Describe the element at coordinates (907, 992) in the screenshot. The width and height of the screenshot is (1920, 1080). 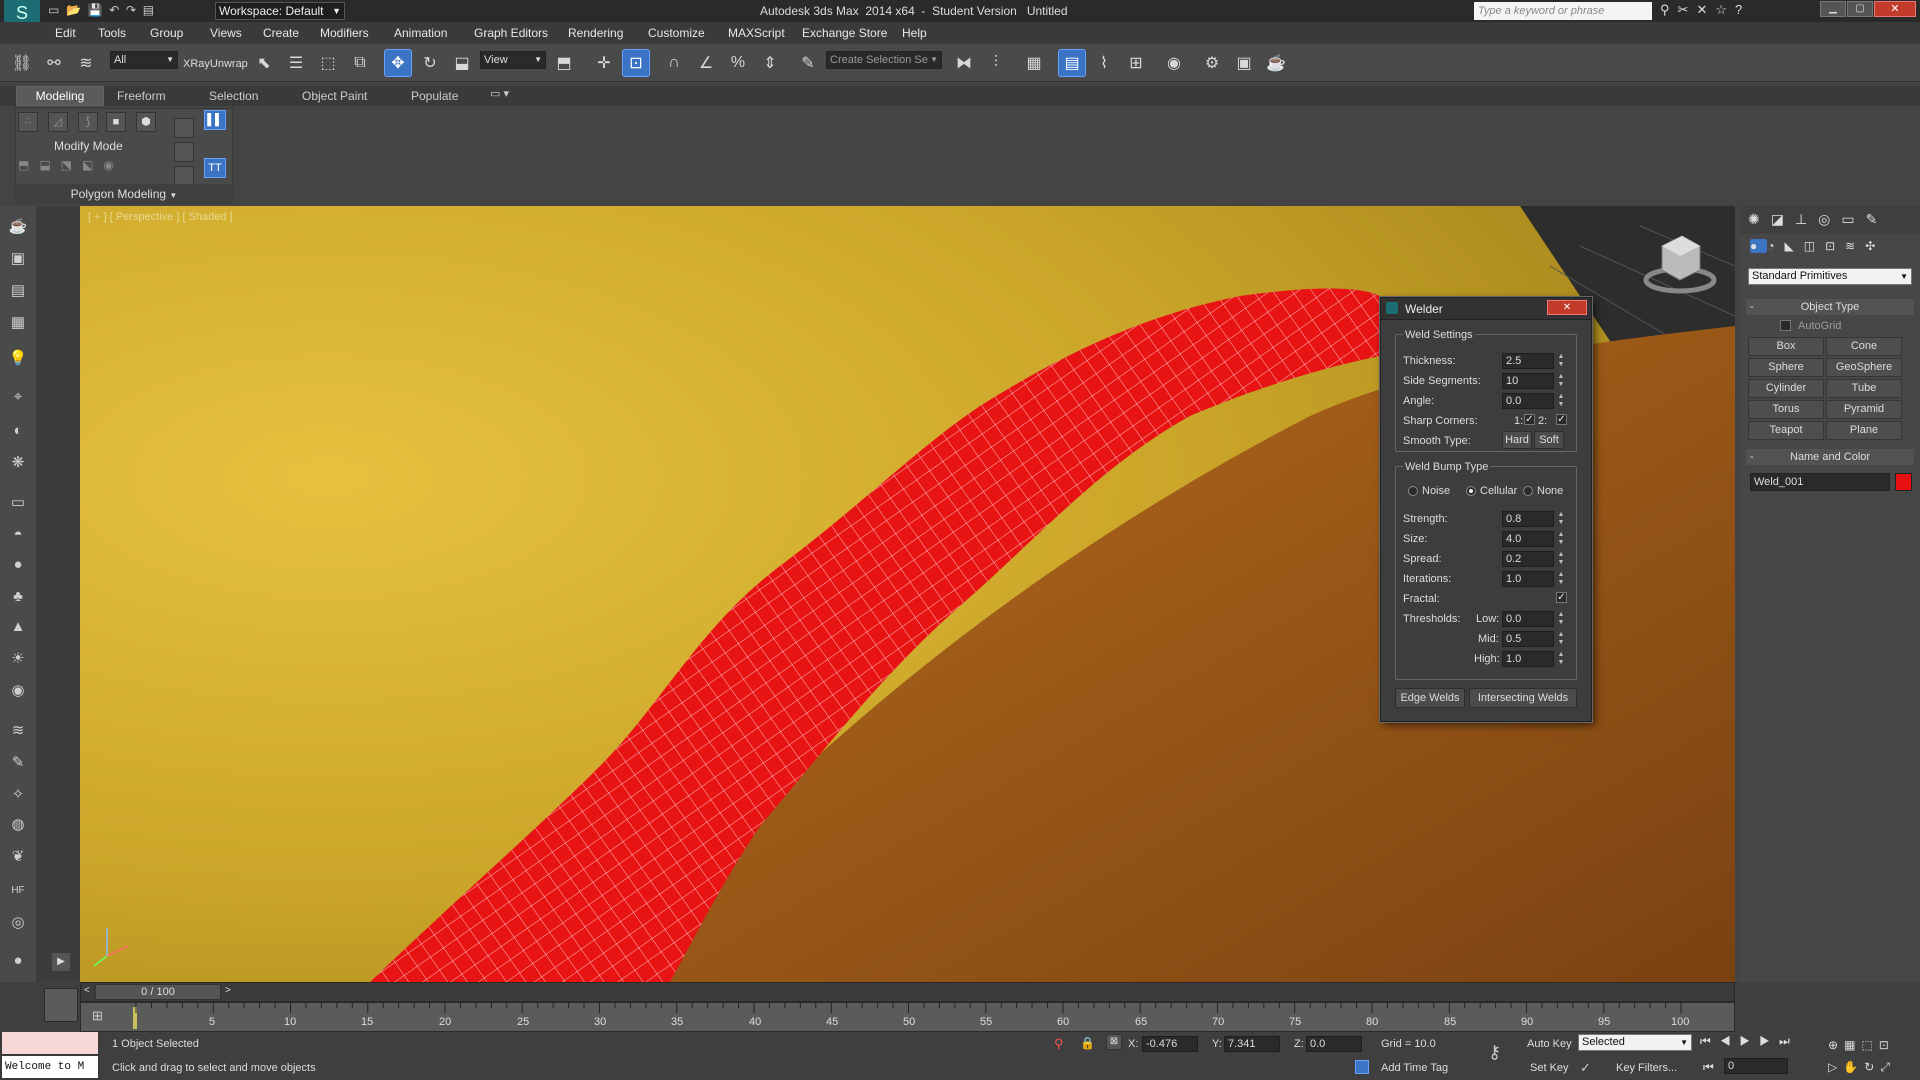
I see `time-slider: < 0 / 100 >` at that location.